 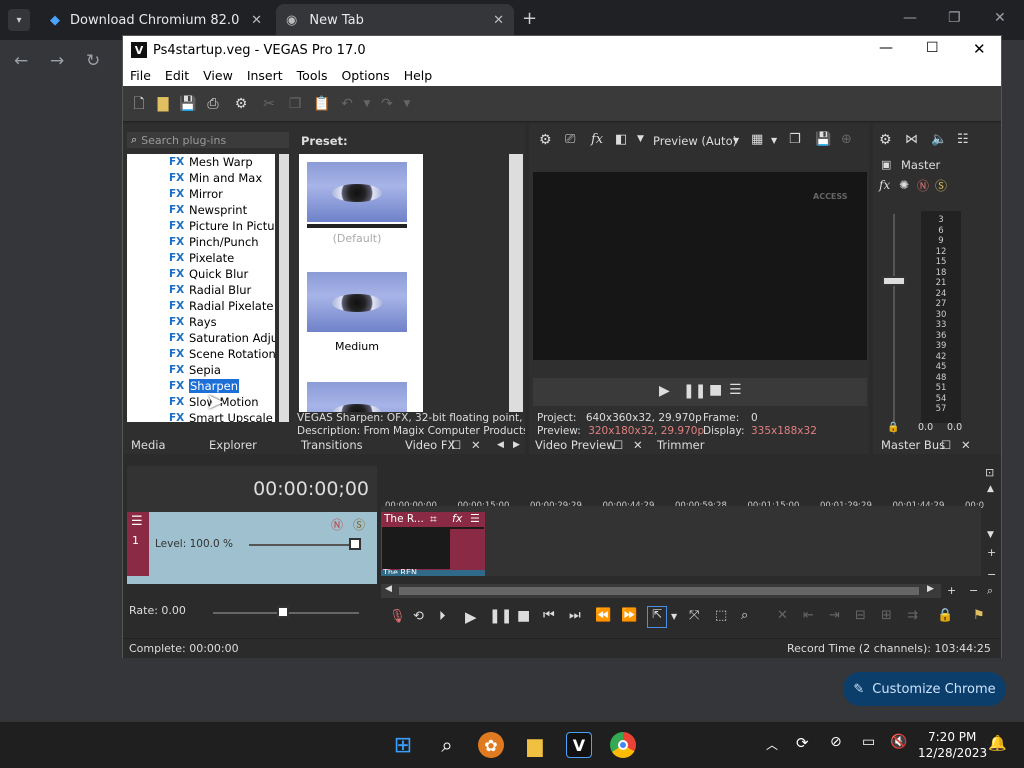 What do you see at coordinates (694, 615) in the screenshot?
I see `envelope-tool-icon: ⤧` at bounding box center [694, 615].